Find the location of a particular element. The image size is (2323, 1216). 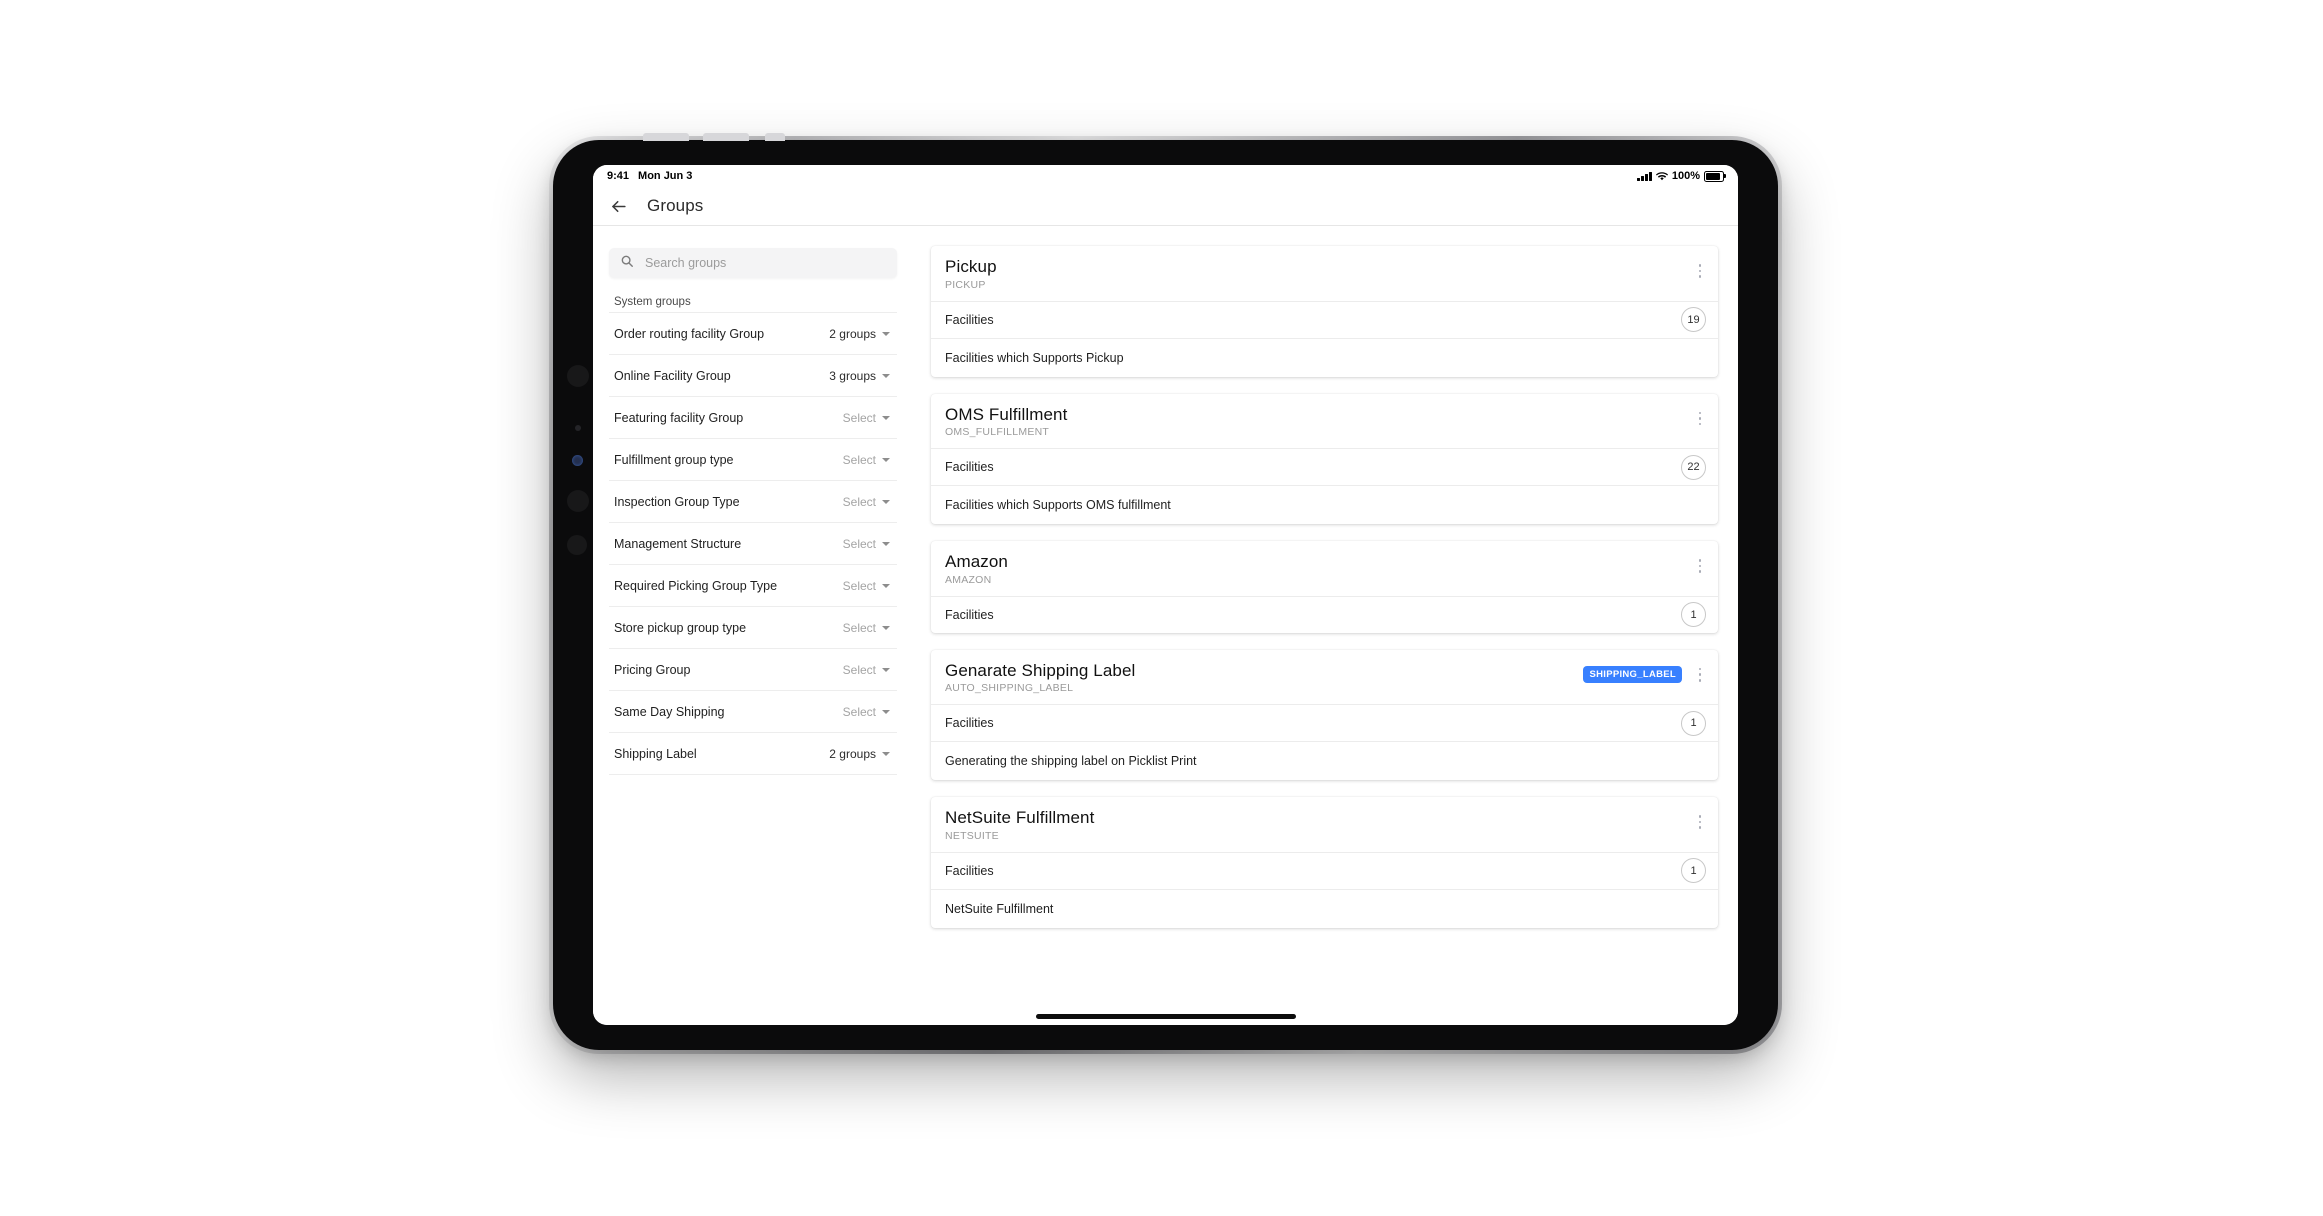

facilities-row: Facilities 19 is located at coordinates (1324, 319).